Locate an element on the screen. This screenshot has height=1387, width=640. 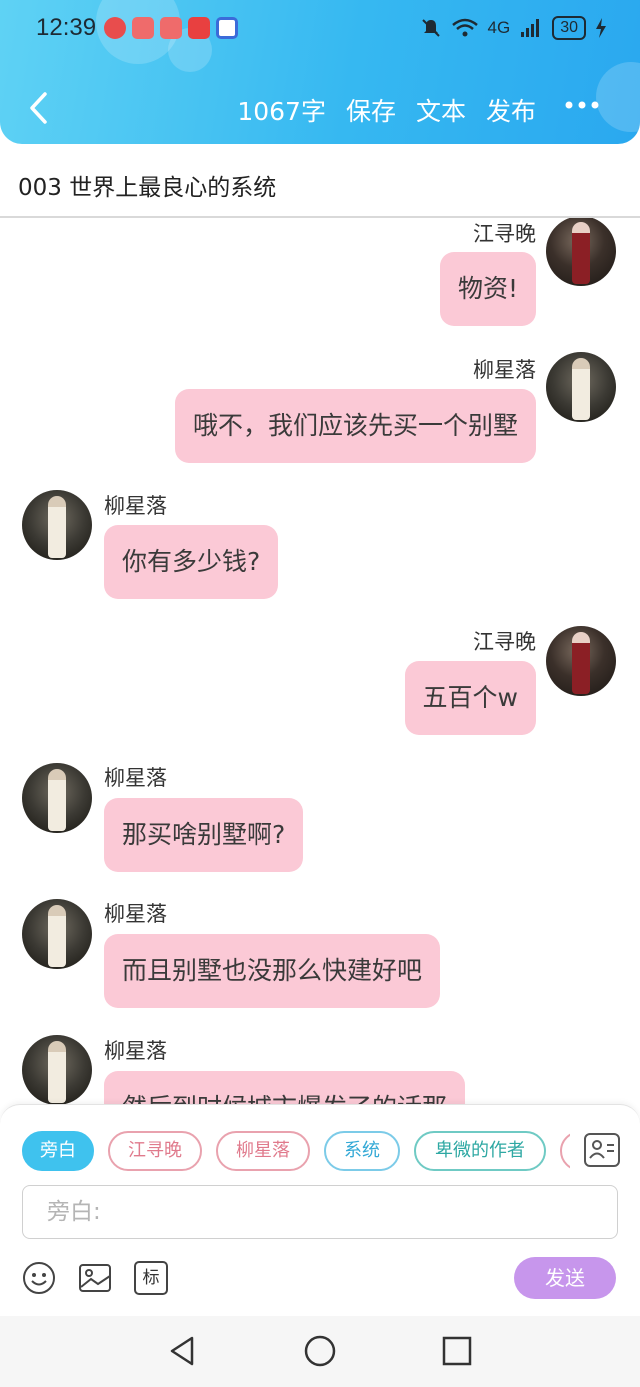
message-bubble: 然后到时候城市爆发了的话那 is located at coordinates (285, 1087).